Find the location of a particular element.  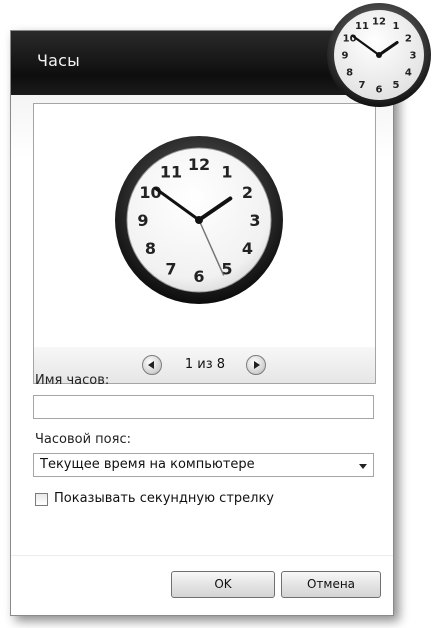

ok-button: OK is located at coordinates (223, 584).